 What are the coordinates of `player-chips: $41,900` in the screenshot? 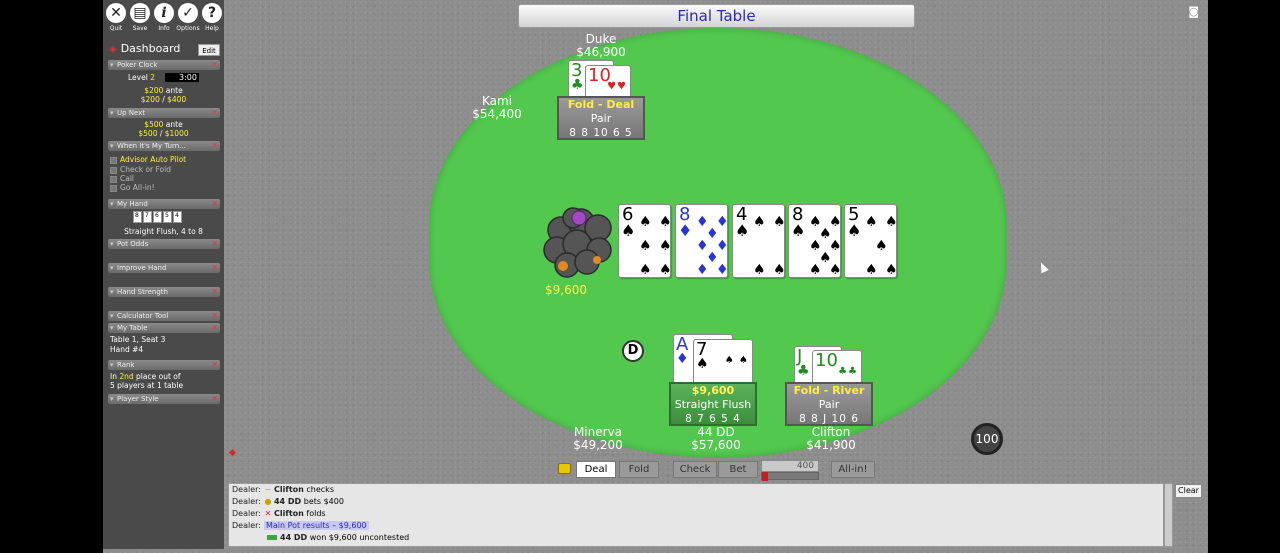 It's located at (831, 445).